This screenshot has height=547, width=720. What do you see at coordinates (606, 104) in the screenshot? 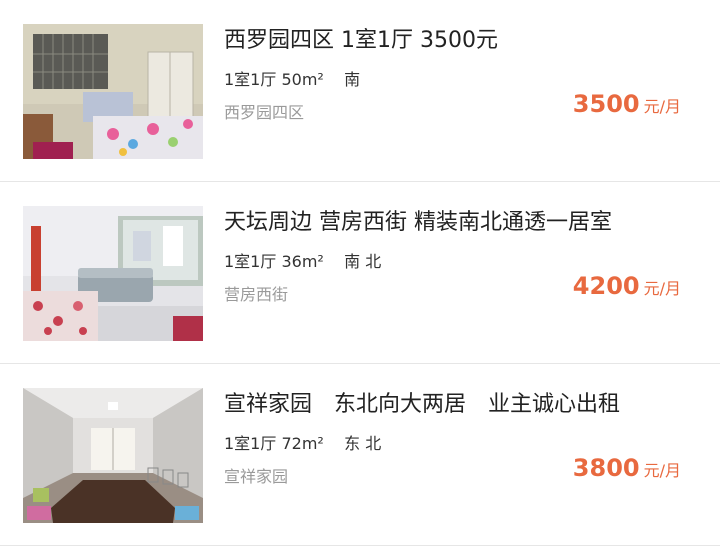
I see `price-amount: 3500` at bounding box center [606, 104].